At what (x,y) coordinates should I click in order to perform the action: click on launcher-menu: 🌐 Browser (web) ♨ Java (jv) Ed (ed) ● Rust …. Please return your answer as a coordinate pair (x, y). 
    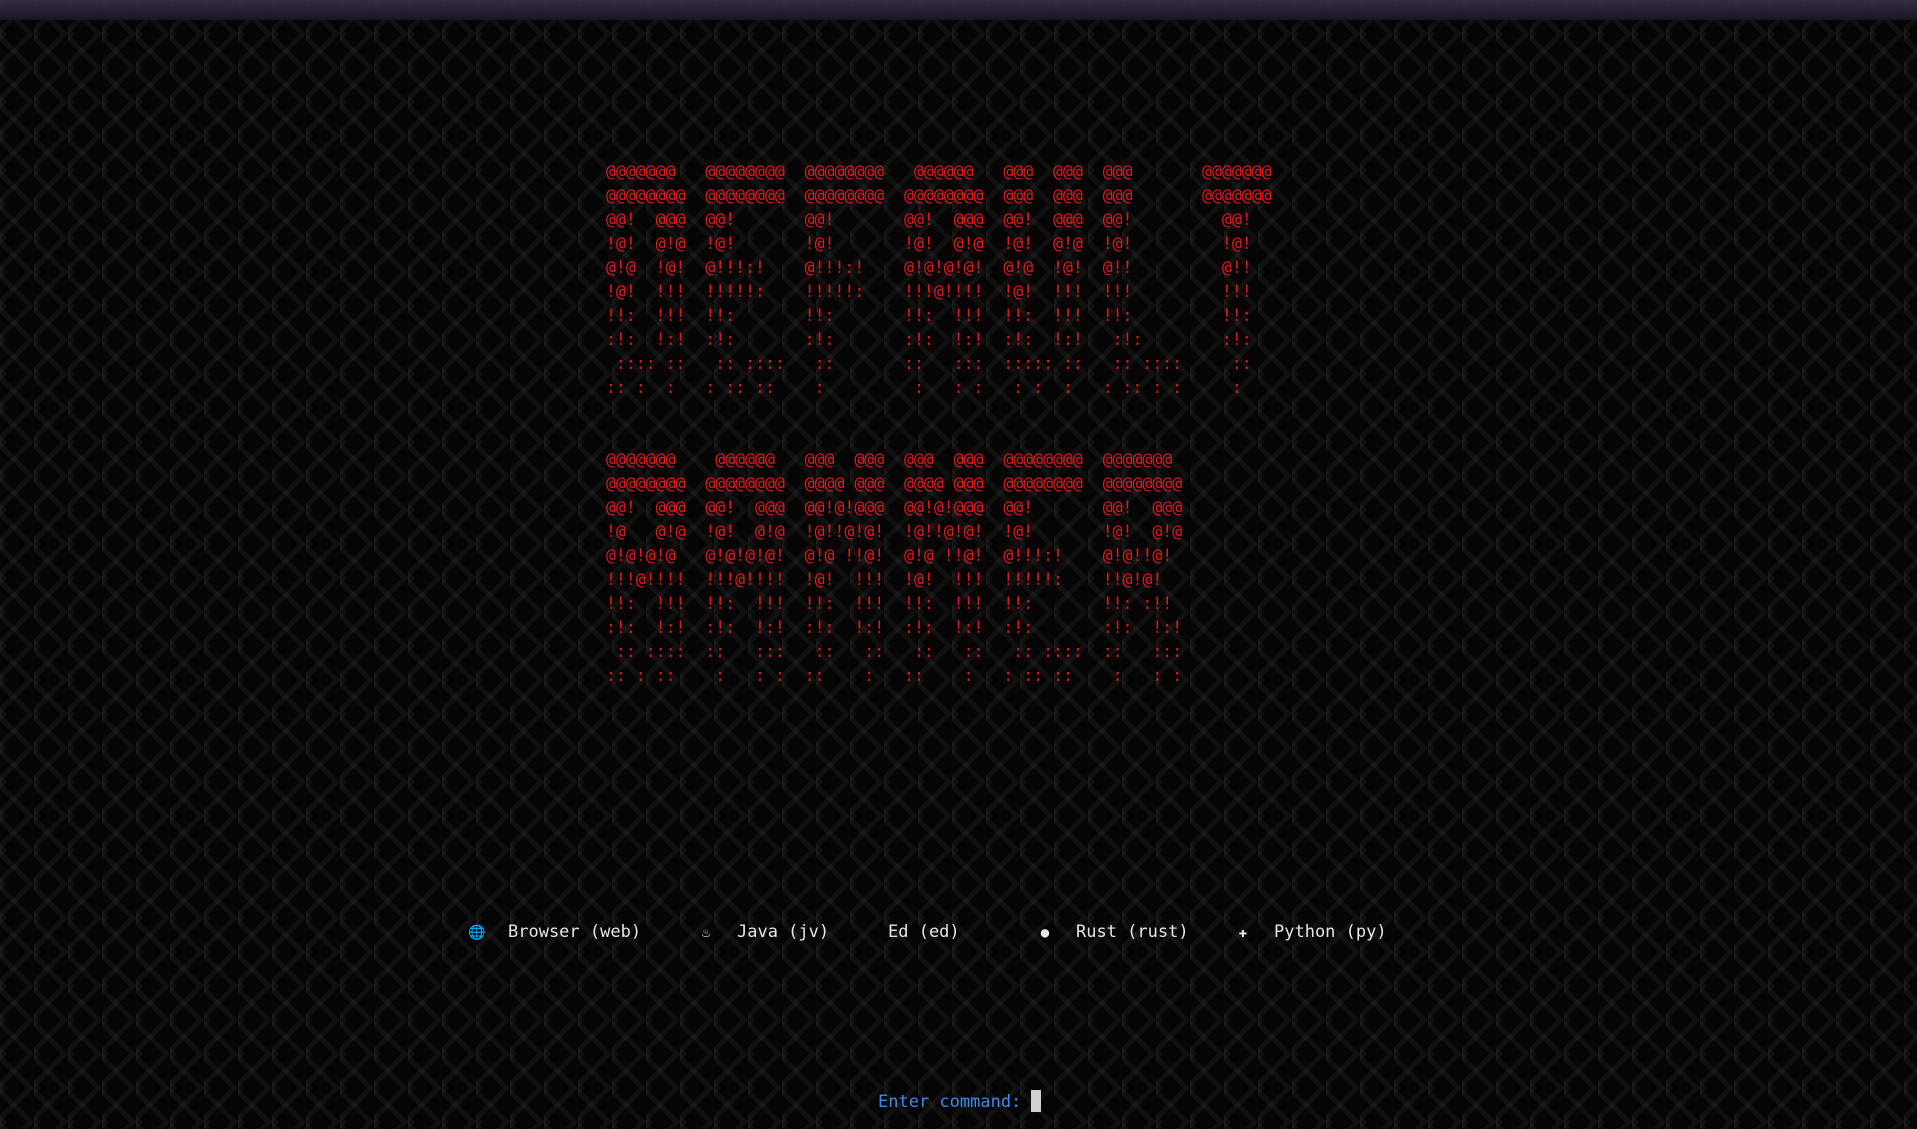
    Looking at the image, I should click on (958, 937).